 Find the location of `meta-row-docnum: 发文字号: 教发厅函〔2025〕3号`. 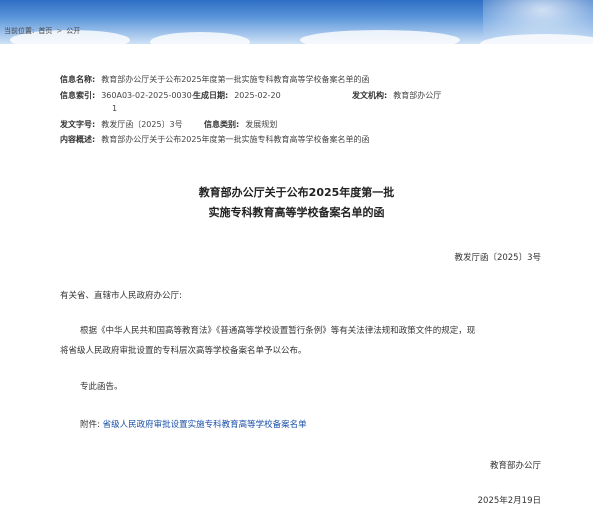

meta-row-docnum: 发文字号: 教发厅函〔2025〕3号 is located at coordinates (121, 124).